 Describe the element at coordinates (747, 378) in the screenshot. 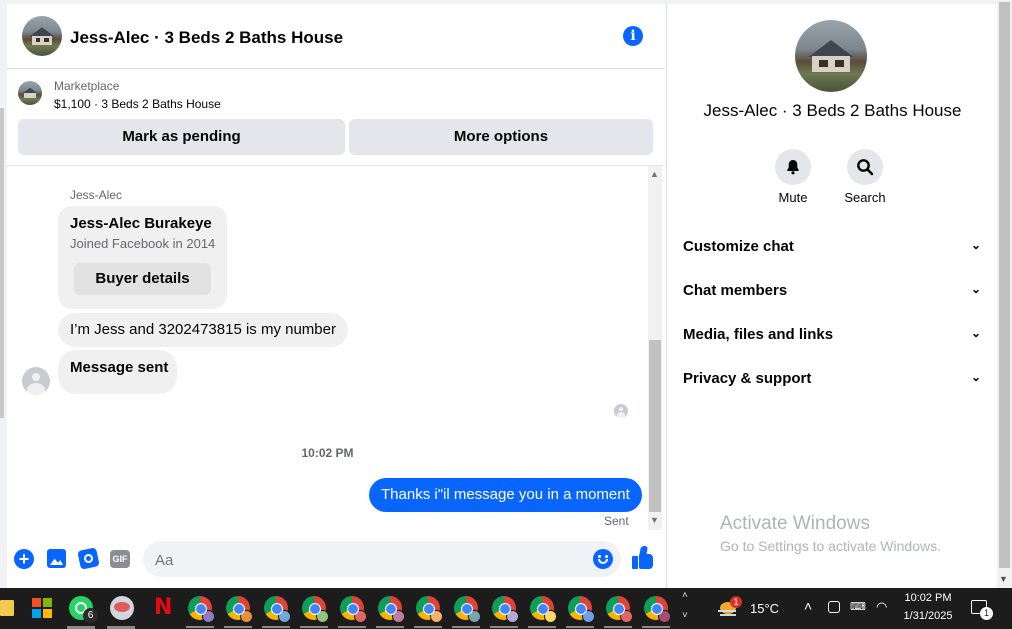

I see `section-label: Privacy & support` at that location.